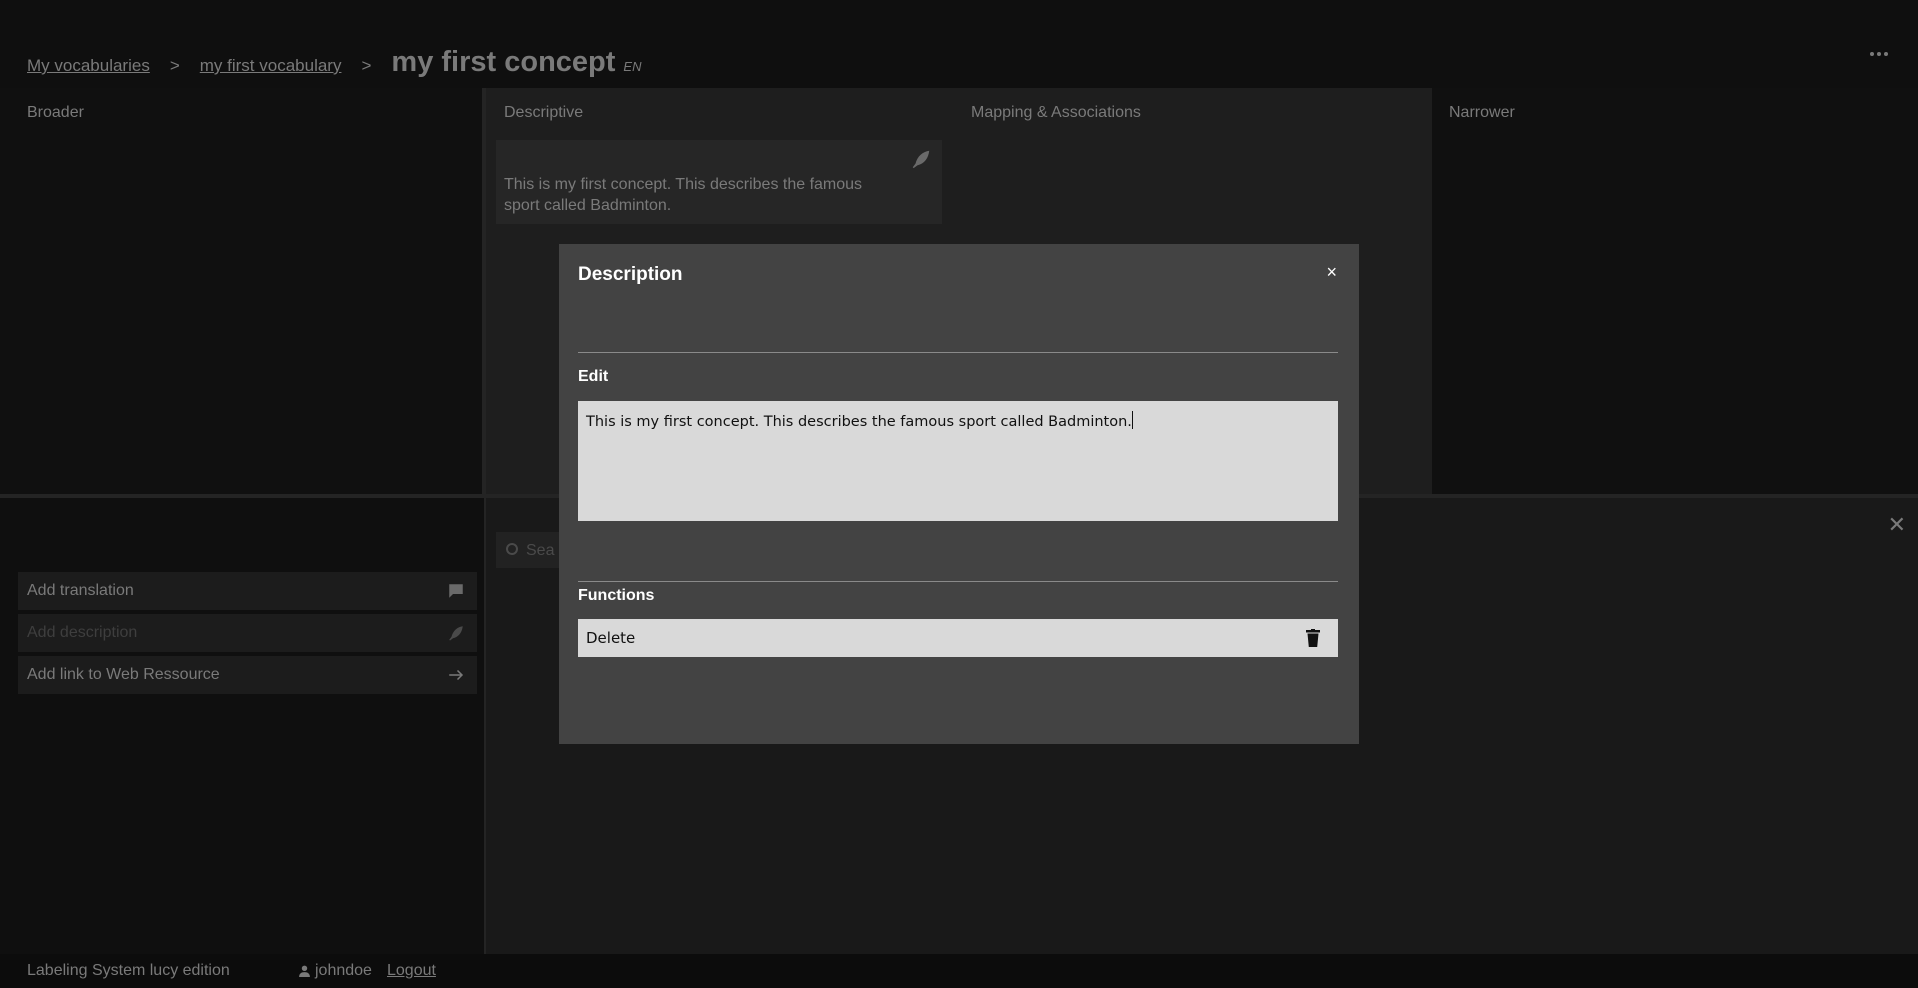 The image size is (1918, 988). I want to click on column-header-narrower: Narrower, so click(1482, 112).